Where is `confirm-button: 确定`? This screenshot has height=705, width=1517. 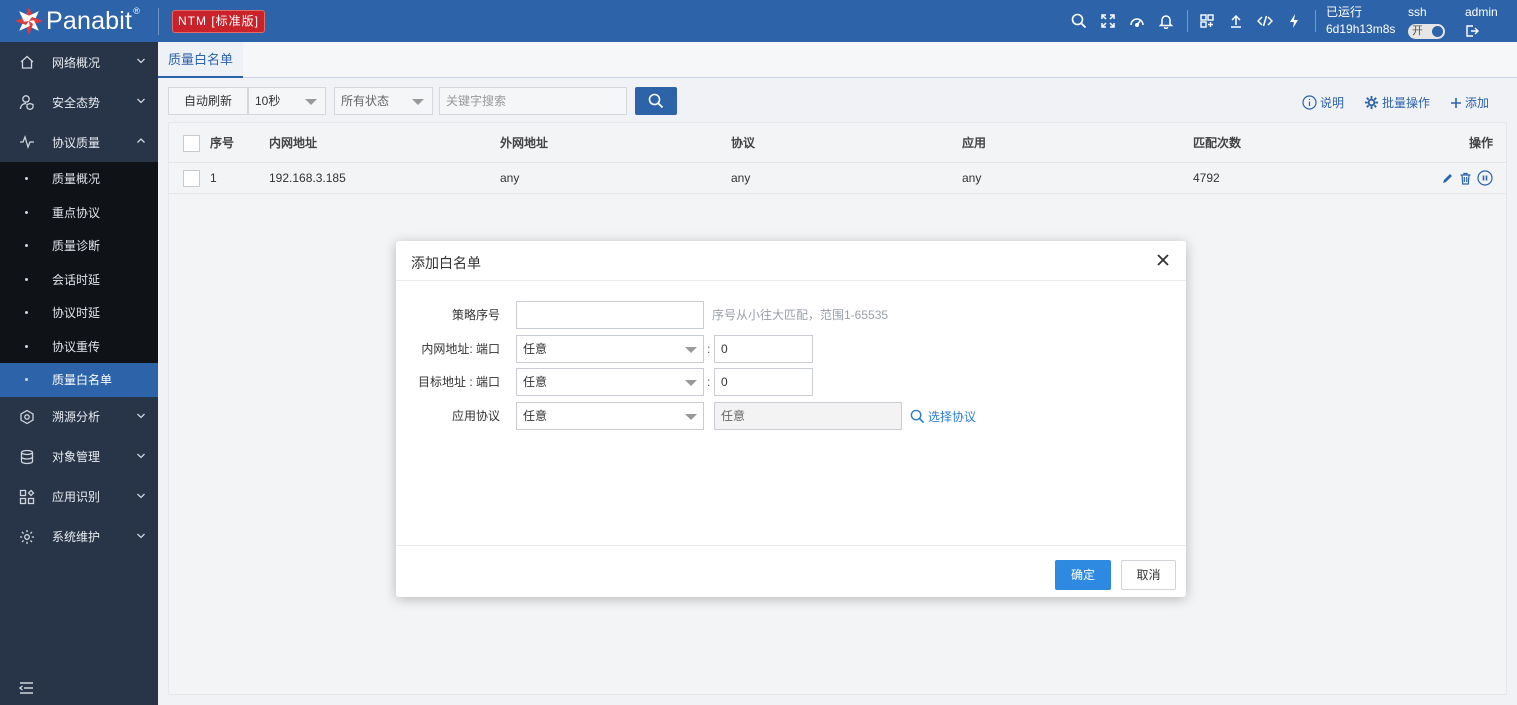
confirm-button: 确定 is located at coordinates (1083, 575).